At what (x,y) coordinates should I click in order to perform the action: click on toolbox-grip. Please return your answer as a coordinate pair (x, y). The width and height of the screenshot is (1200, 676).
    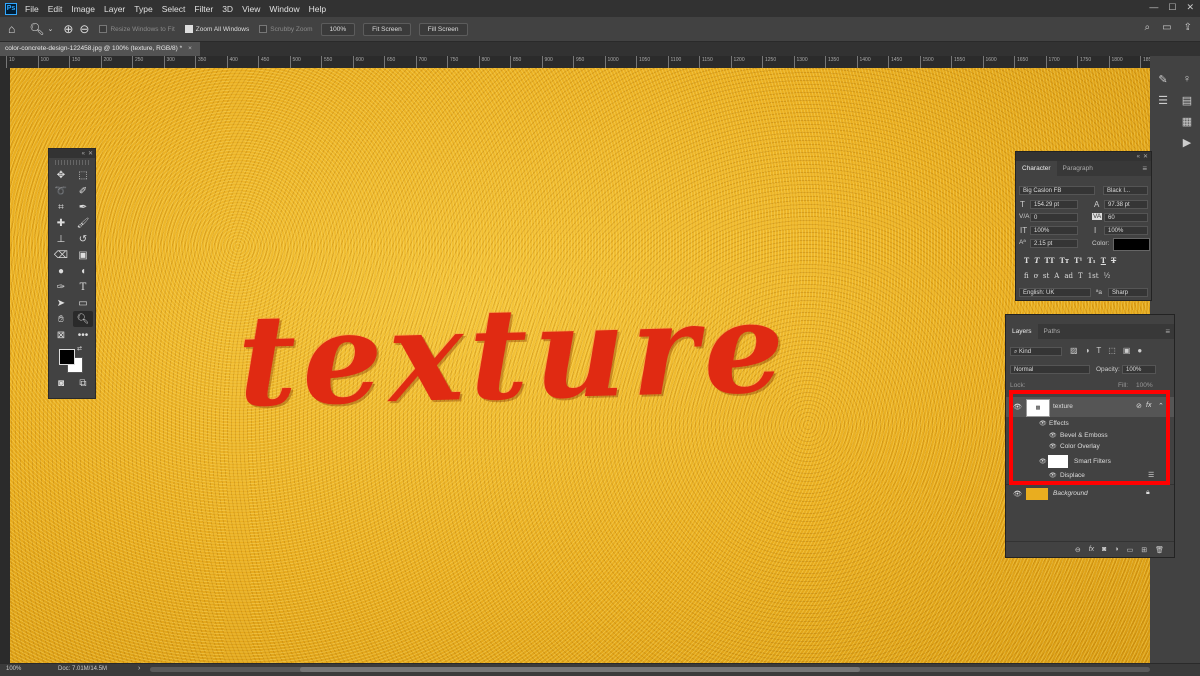
    Looking at the image, I should click on (72, 162).